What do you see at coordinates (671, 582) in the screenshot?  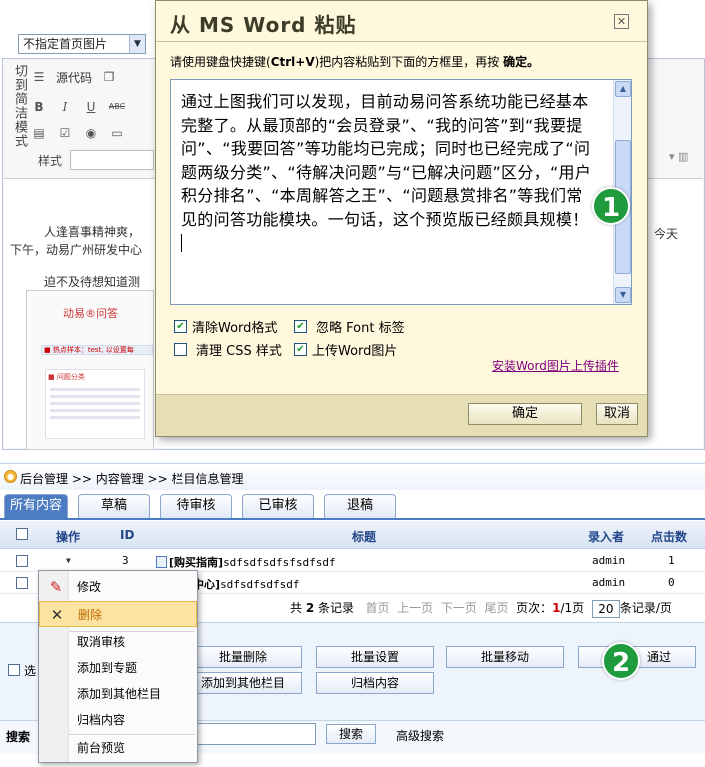 I see `row-clicks: 0` at bounding box center [671, 582].